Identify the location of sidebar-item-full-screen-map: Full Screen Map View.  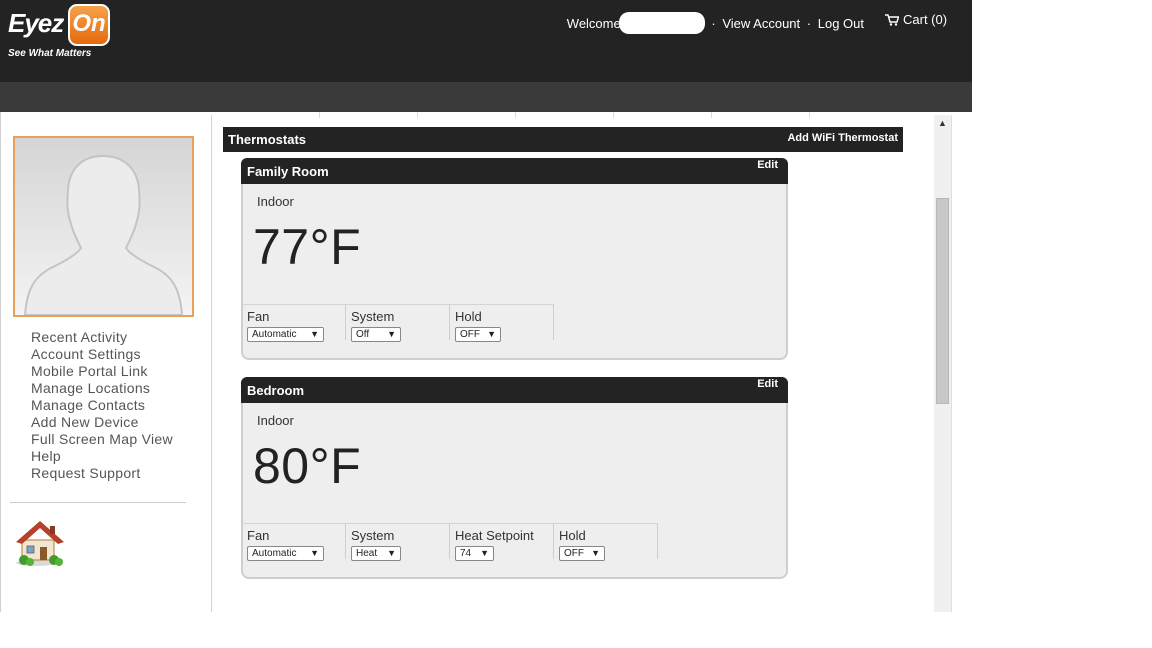
(102, 439).